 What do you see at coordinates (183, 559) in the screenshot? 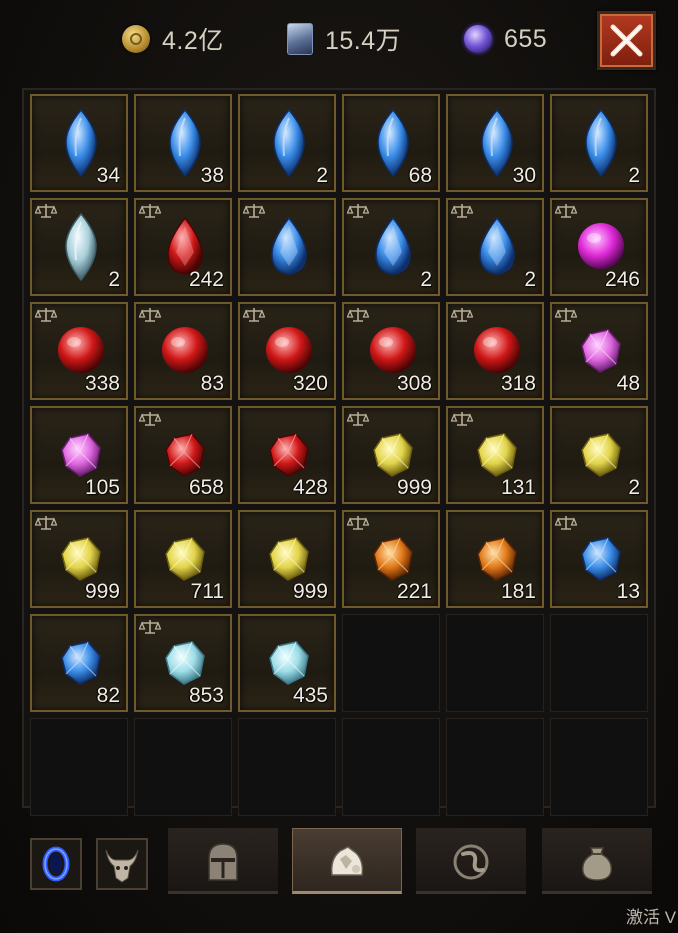
I see `inventory-slot: 711` at bounding box center [183, 559].